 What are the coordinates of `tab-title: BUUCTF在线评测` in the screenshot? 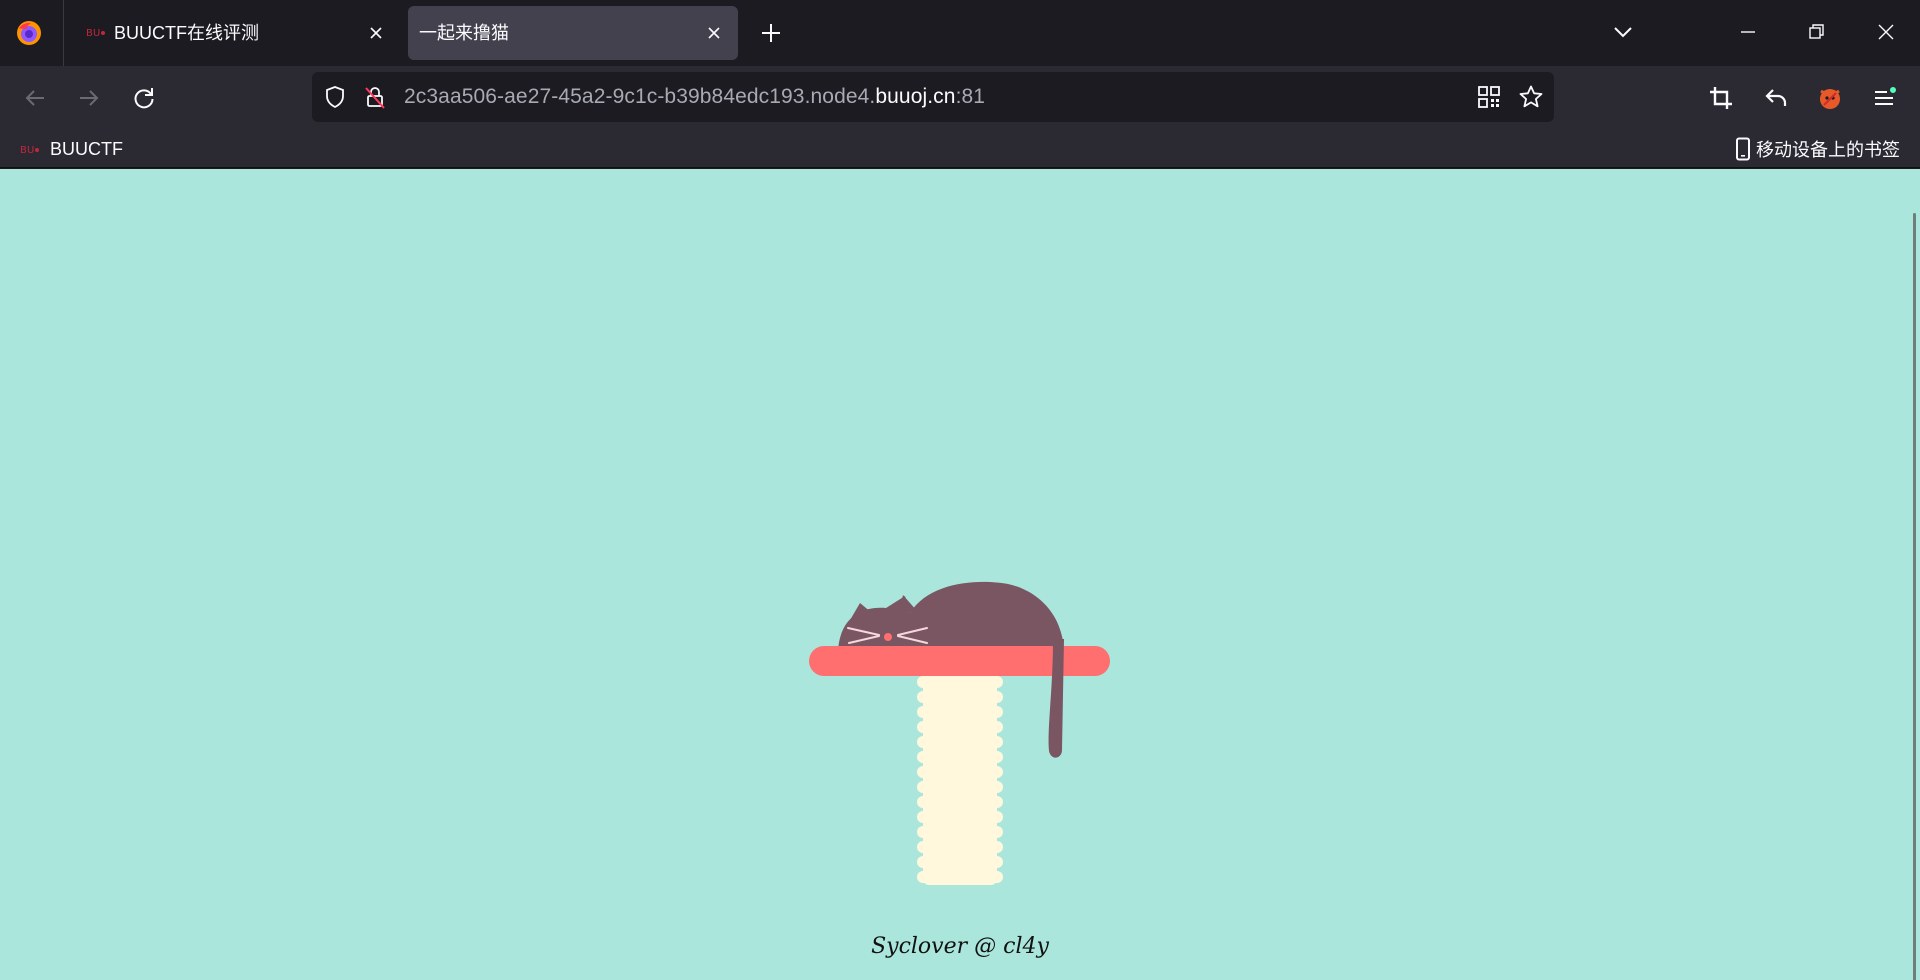 It's located at (186, 33).